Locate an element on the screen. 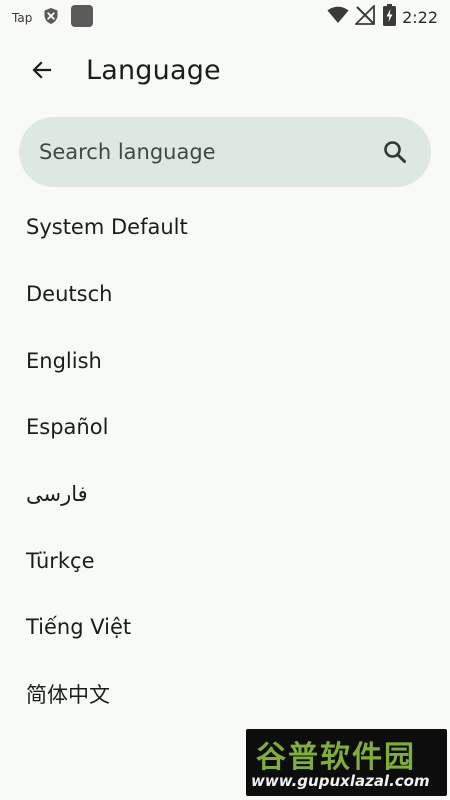  shield-x-icon is located at coordinates (51, 18).